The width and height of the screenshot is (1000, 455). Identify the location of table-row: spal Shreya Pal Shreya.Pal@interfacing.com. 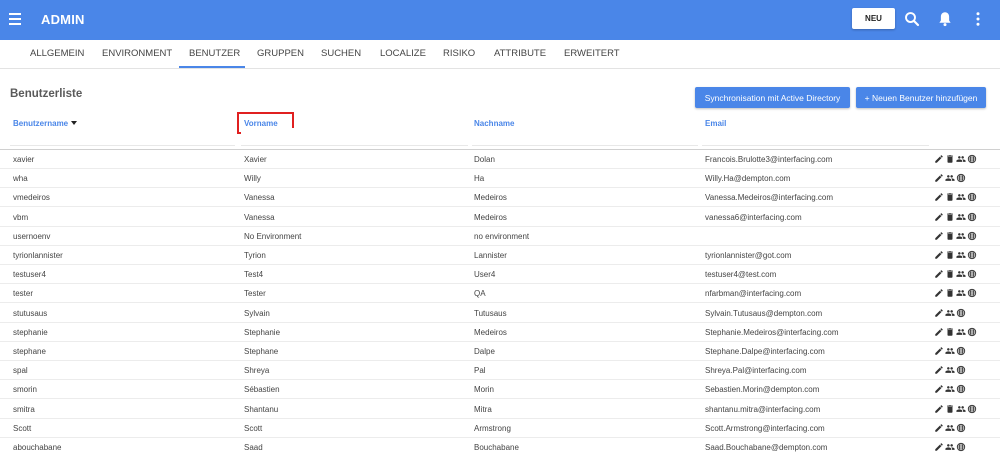
(500, 371).